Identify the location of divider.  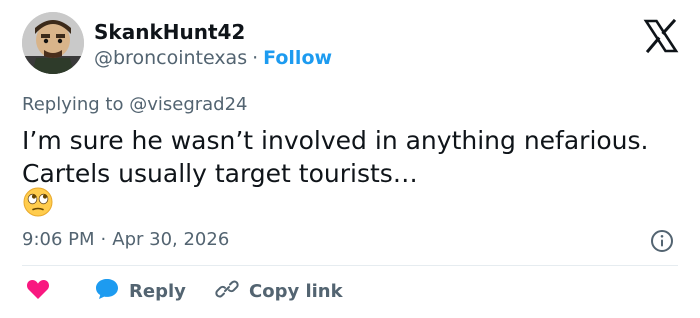
(350, 265).